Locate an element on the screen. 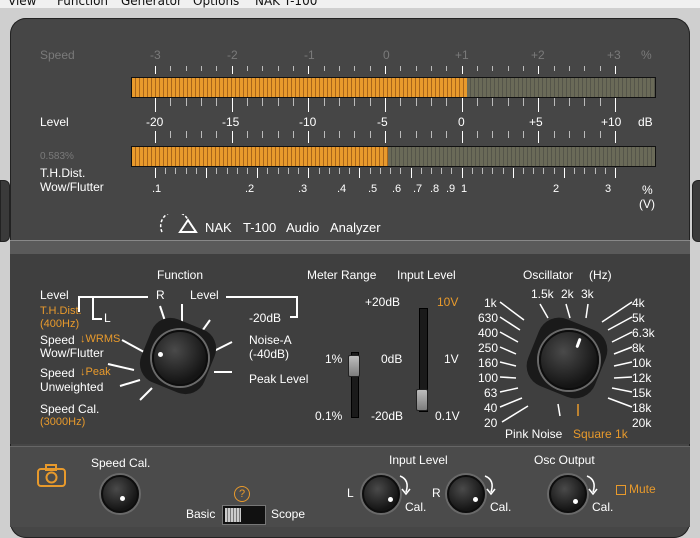 The height and width of the screenshot is (538, 700). thd-tick-label: 3 is located at coordinates (608, 189).